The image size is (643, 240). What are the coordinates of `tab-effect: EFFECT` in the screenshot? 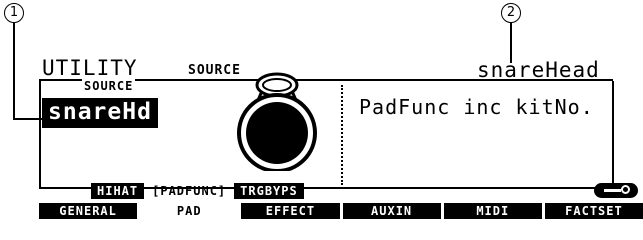 It's located at (288, 211).